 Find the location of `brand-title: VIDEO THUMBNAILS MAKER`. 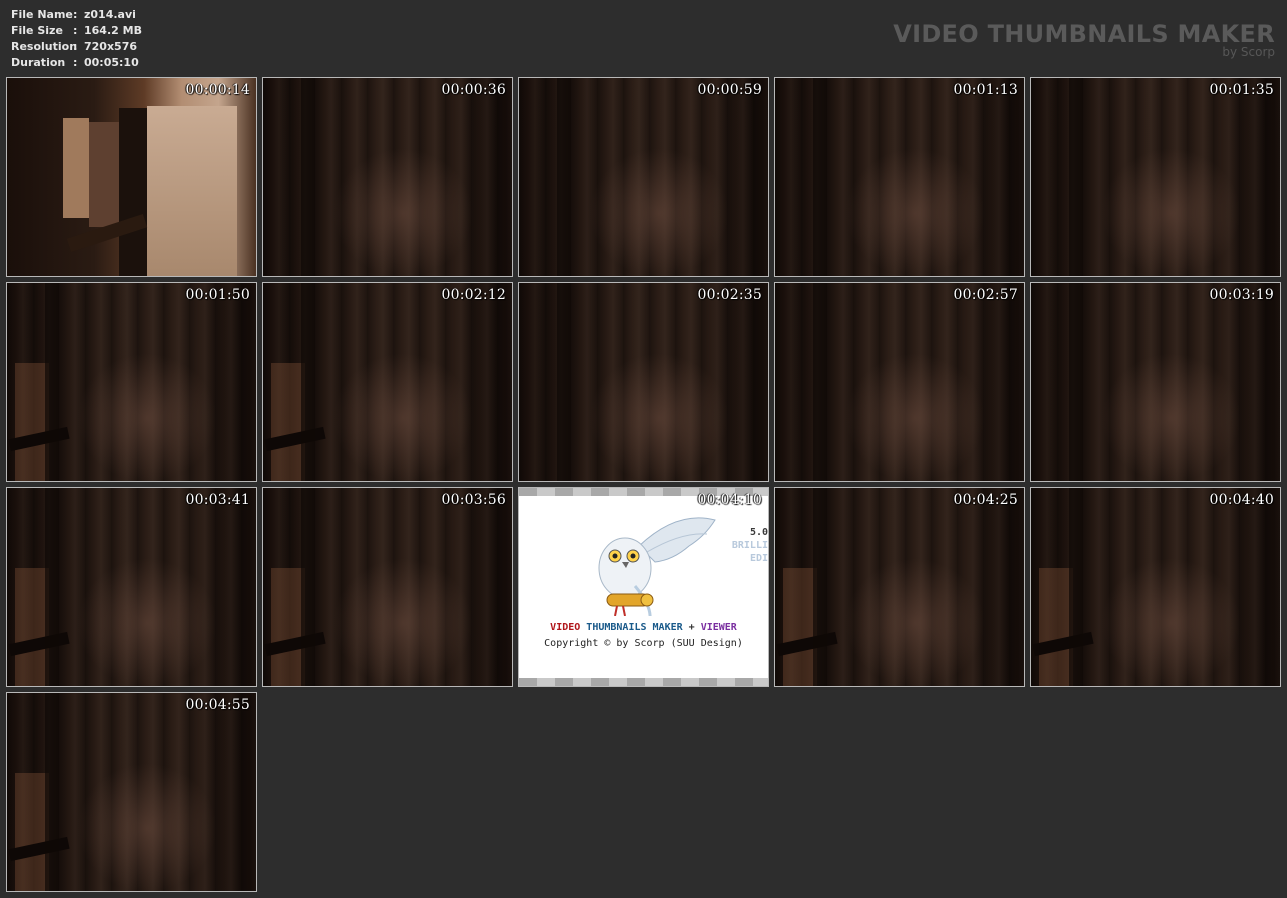

brand-title: VIDEO THUMBNAILS MAKER is located at coordinates (1084, 34).